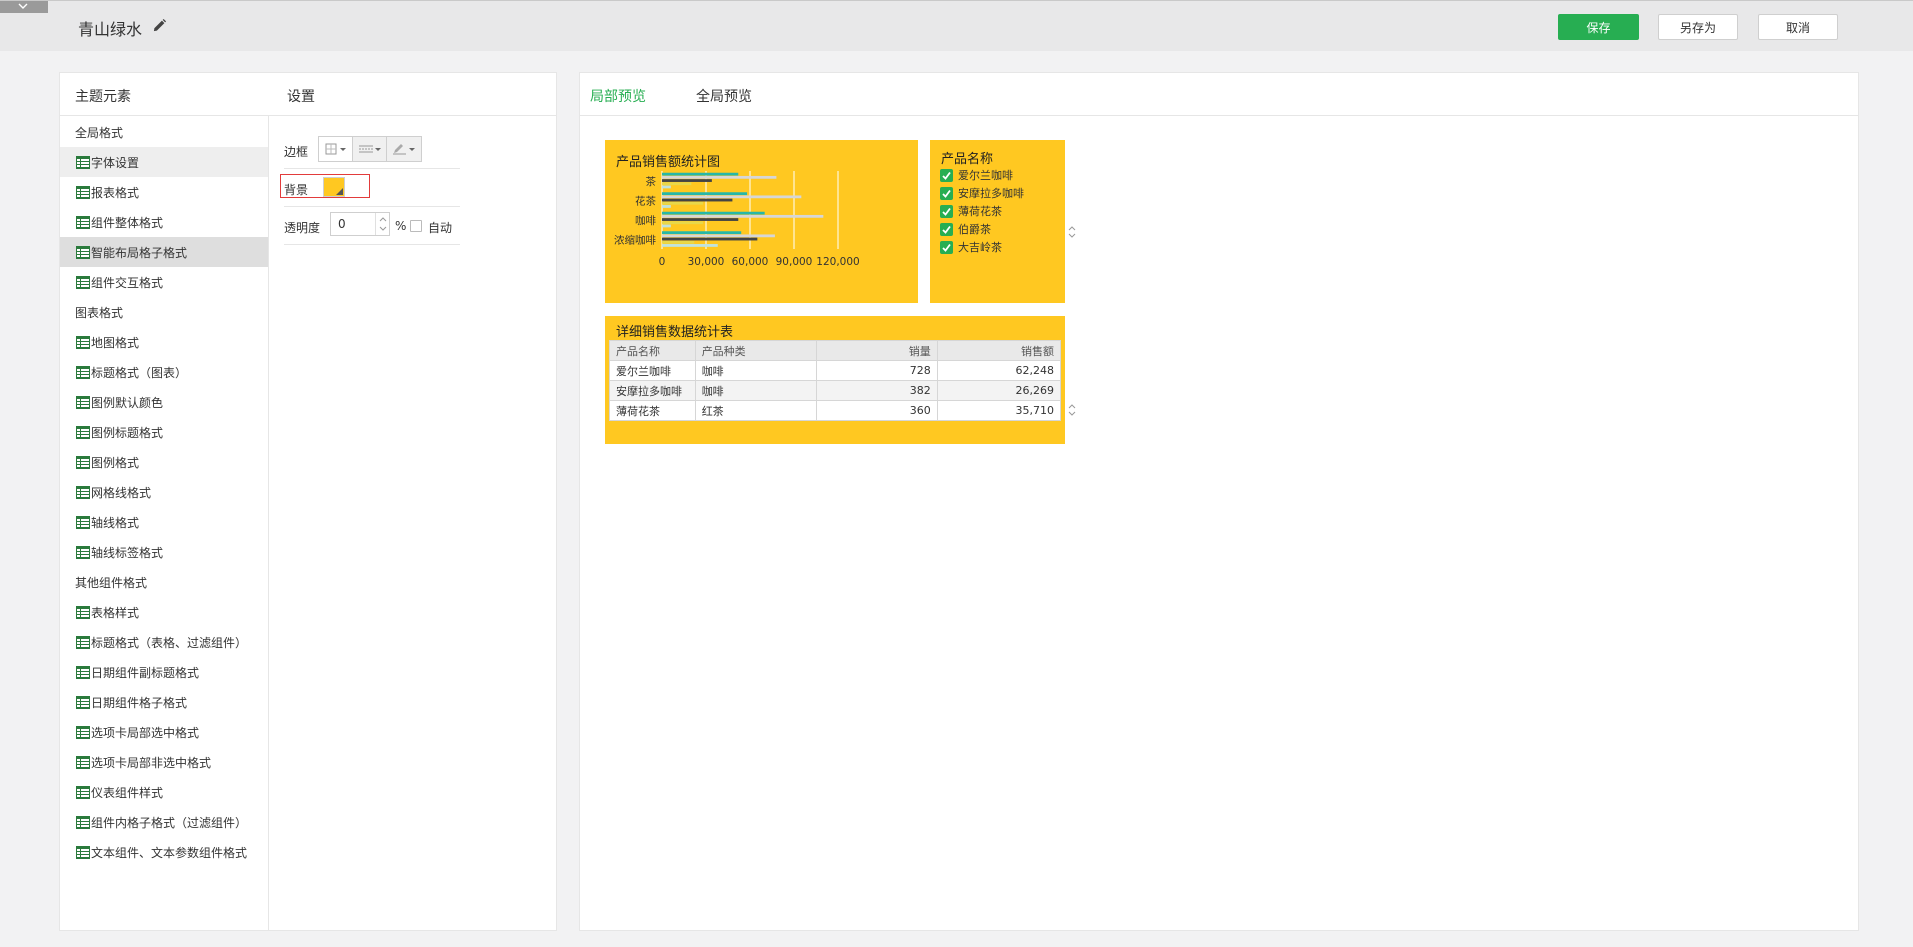 The width and height of the screenshot is (1913, 947). What do you see at coordinates (164, 402) in the screenshot?
I see `element-list-item: 图例默认颜色` at bounding box center [164, 402].